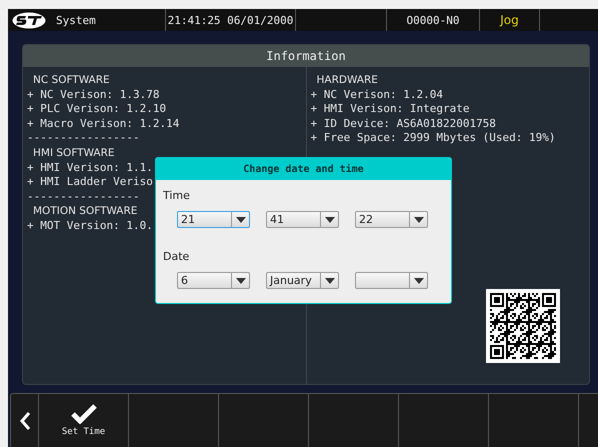 This screenshot has width=598, height=447. What do you see at coordinates (303, 169) in the screenshot?
I see `dialog-title: Change date and time` at bounding box center [303, 169].